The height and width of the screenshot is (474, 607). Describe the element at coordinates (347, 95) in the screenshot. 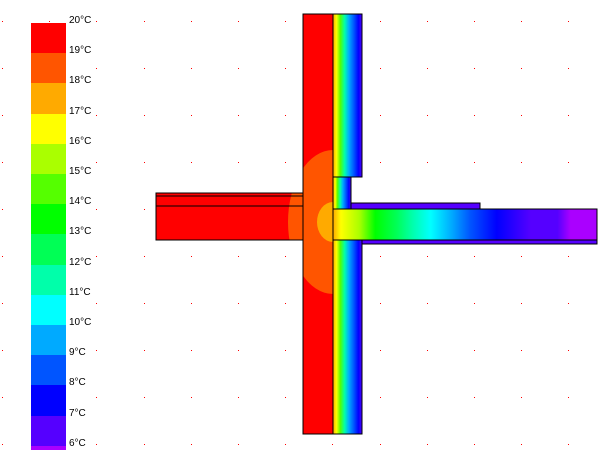

I see `insulation-upper` at that location.